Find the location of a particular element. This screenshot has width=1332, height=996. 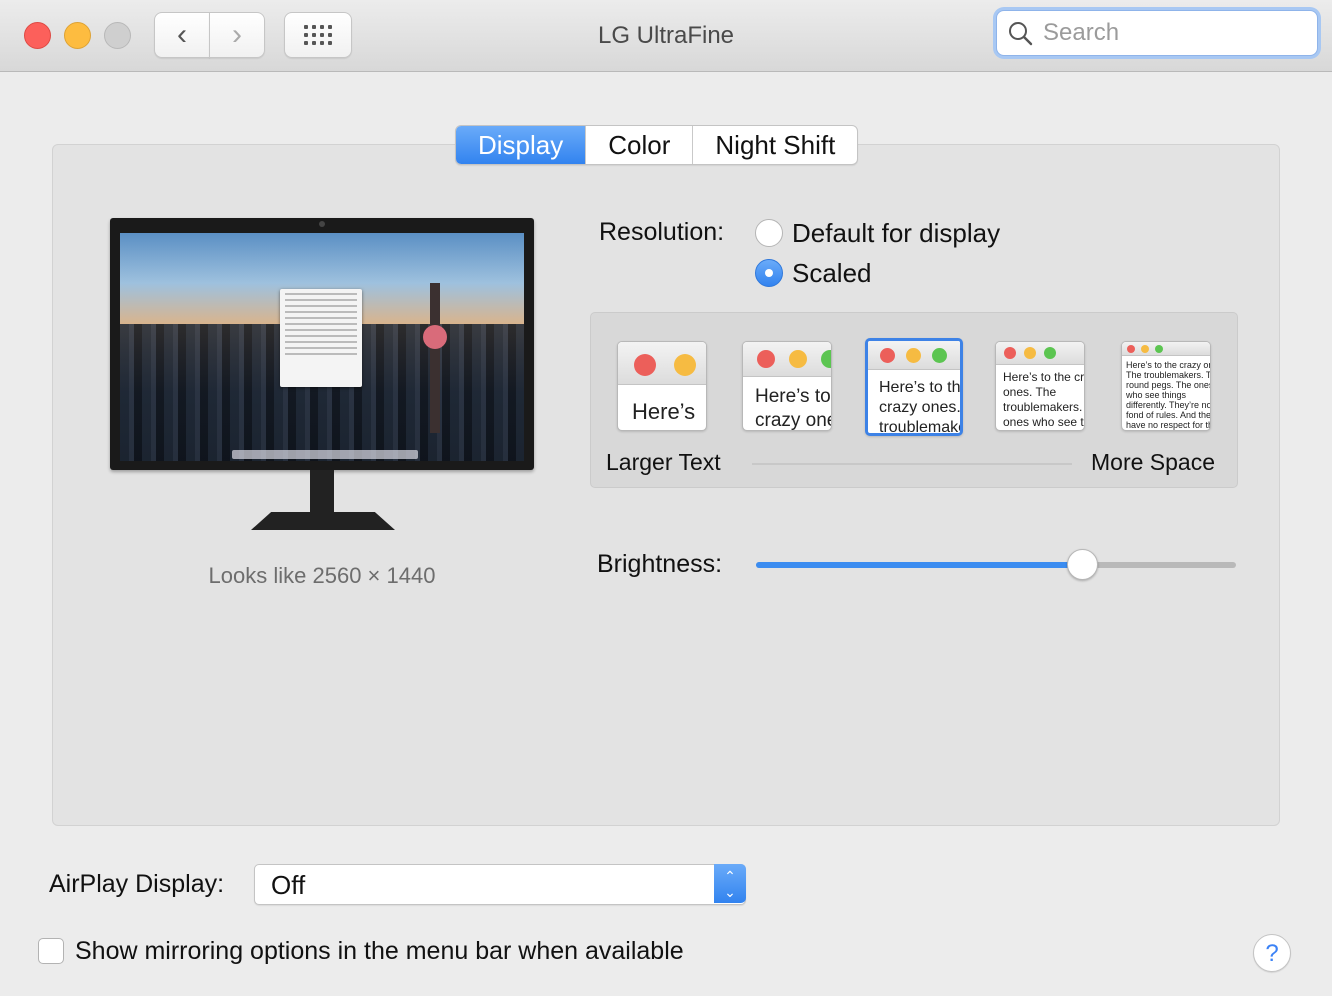

monitor-base is located at coordinates (323, 521).